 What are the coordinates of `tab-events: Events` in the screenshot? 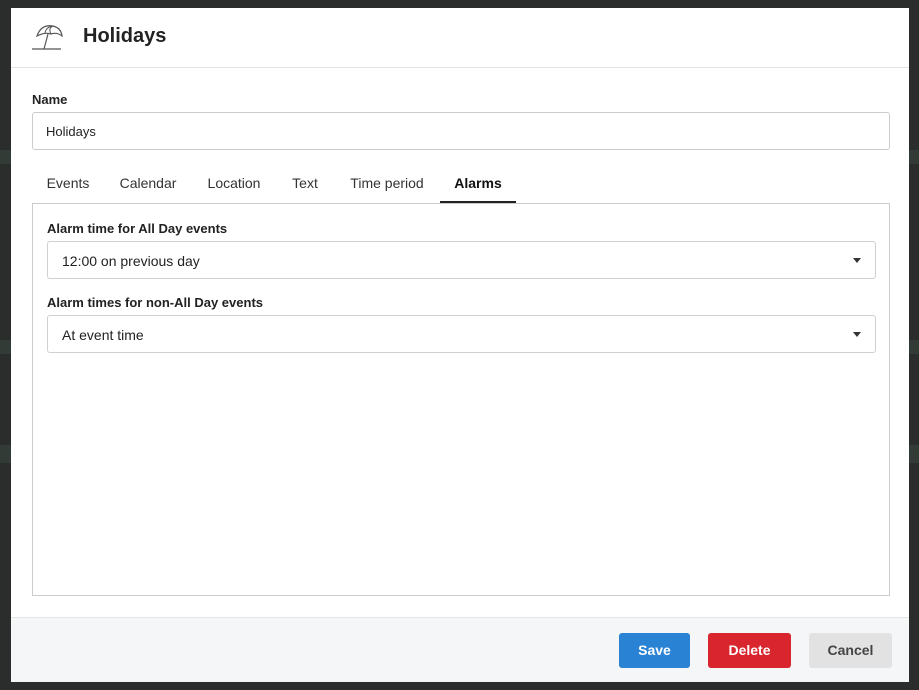 It's located at (68, 185).